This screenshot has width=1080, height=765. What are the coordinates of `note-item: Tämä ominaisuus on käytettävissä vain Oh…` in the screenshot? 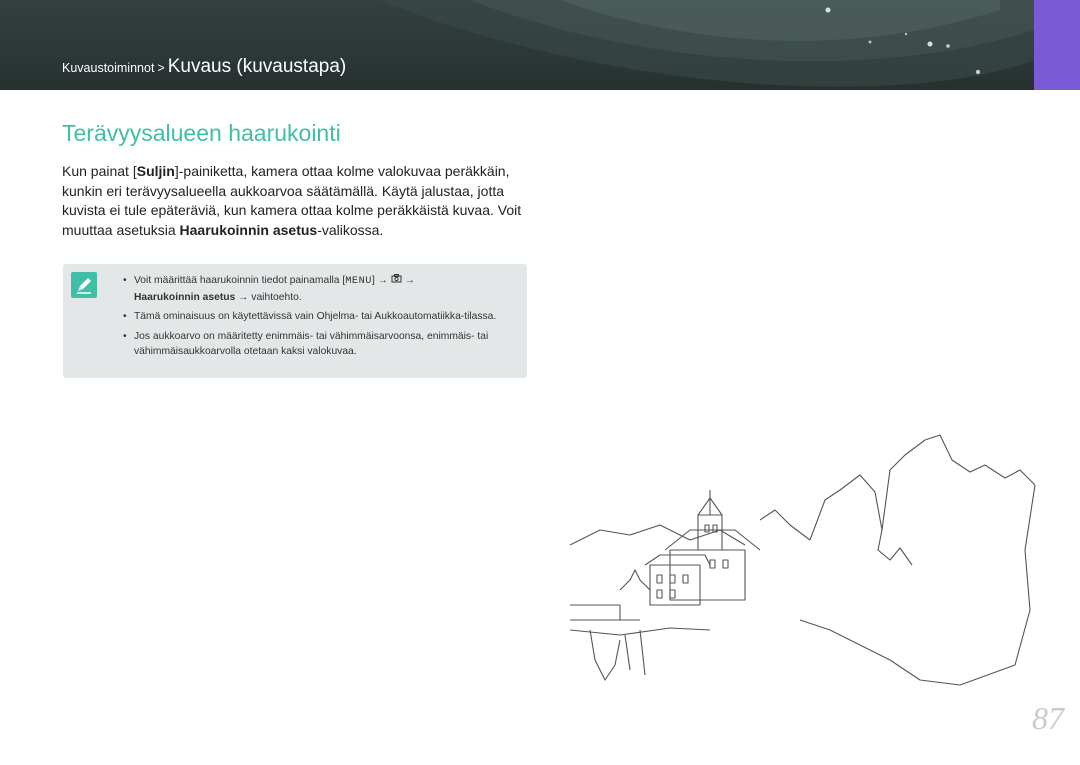 It's located at (322, 317).